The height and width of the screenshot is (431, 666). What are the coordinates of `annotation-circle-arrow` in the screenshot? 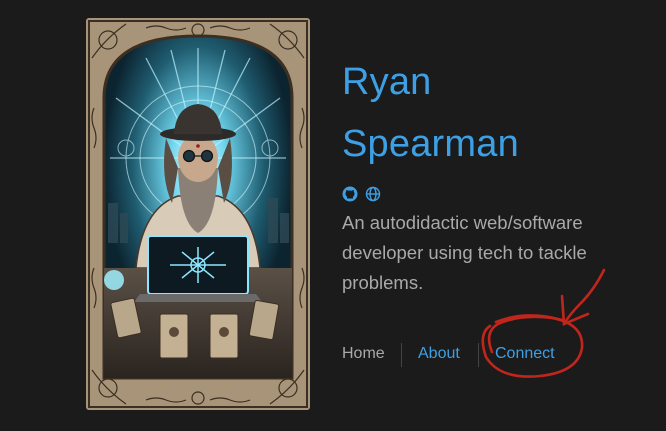 It's located at (543, 323).